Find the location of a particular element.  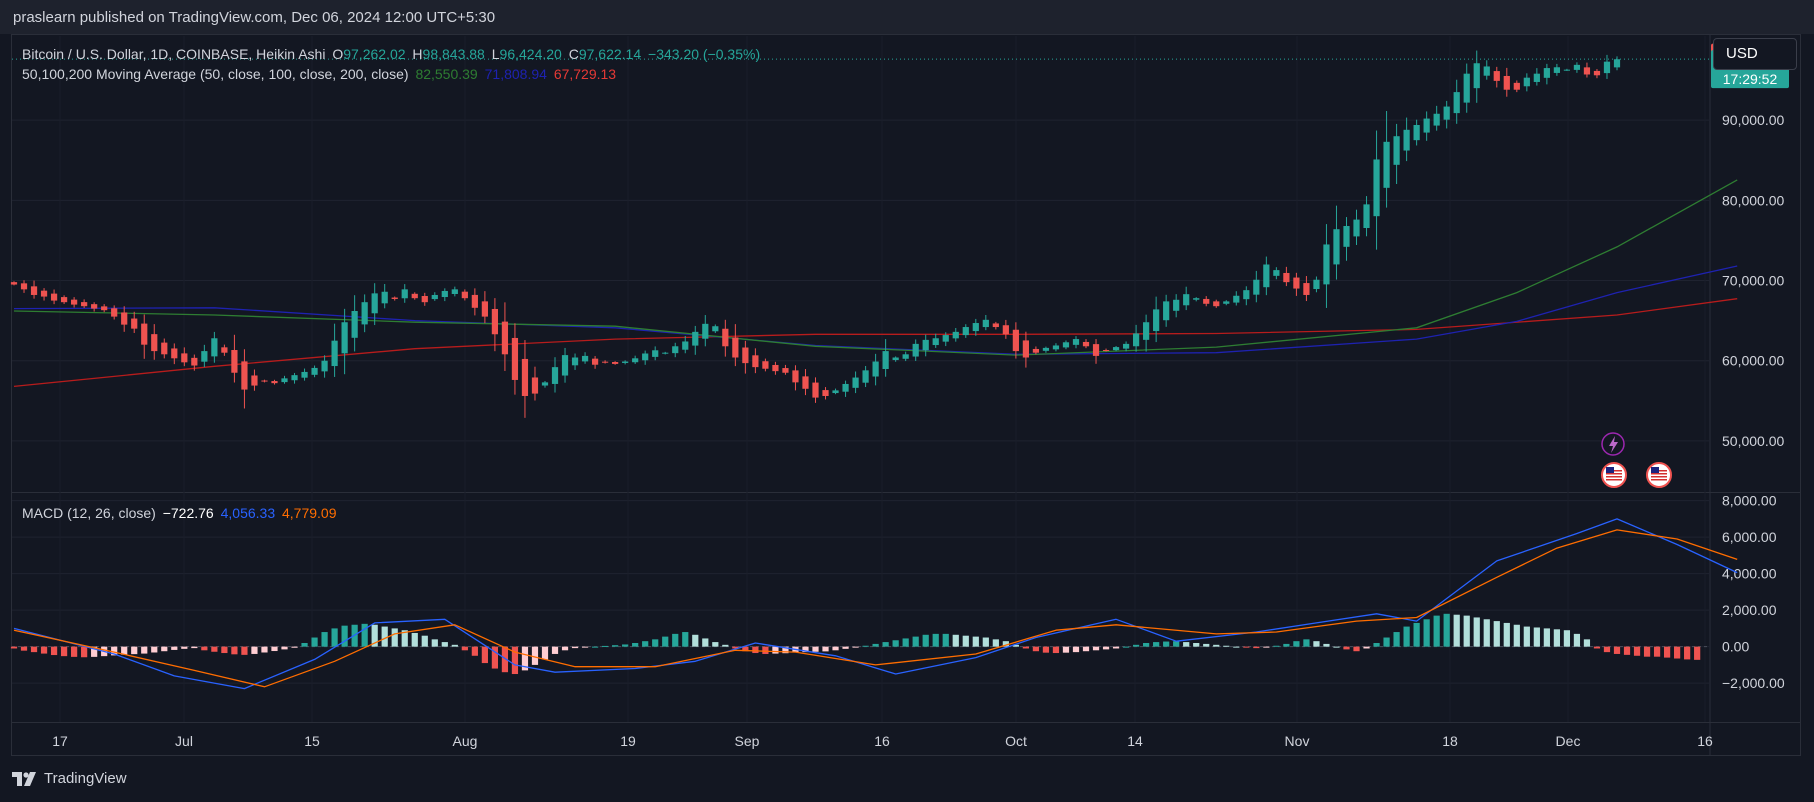

time-tick-label: 17 is located at coordinates (60, 741).